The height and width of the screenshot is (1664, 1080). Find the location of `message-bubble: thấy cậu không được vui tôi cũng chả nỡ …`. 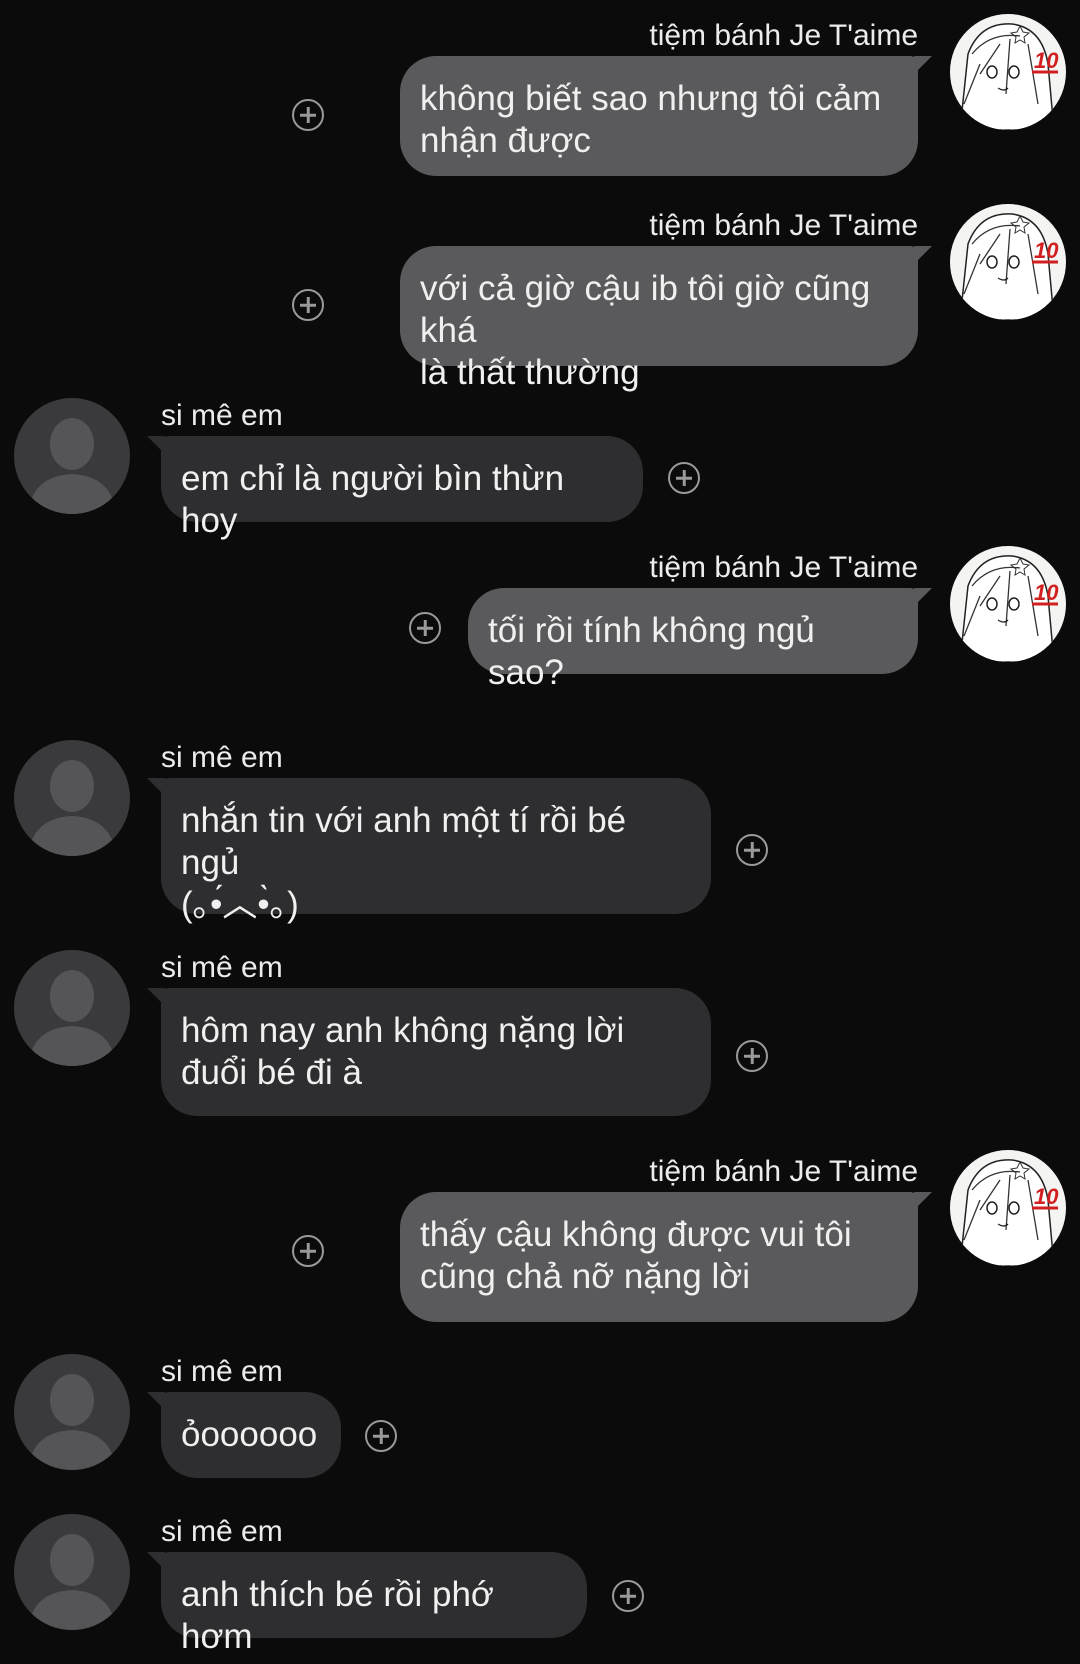

message-bubble: thấy cậu không được vui tôi cũng chả nỡ … is located at coordinates (666, 1257).